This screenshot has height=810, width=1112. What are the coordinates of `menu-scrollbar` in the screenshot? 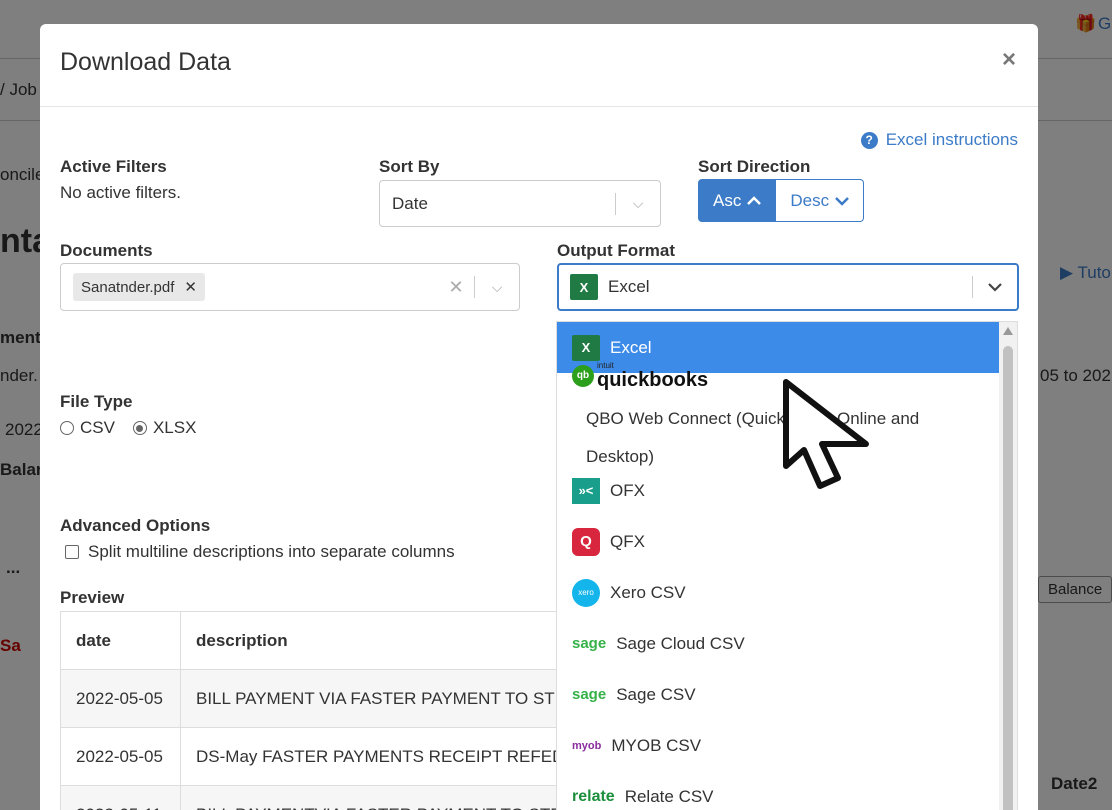 It's located at (1008, 566).